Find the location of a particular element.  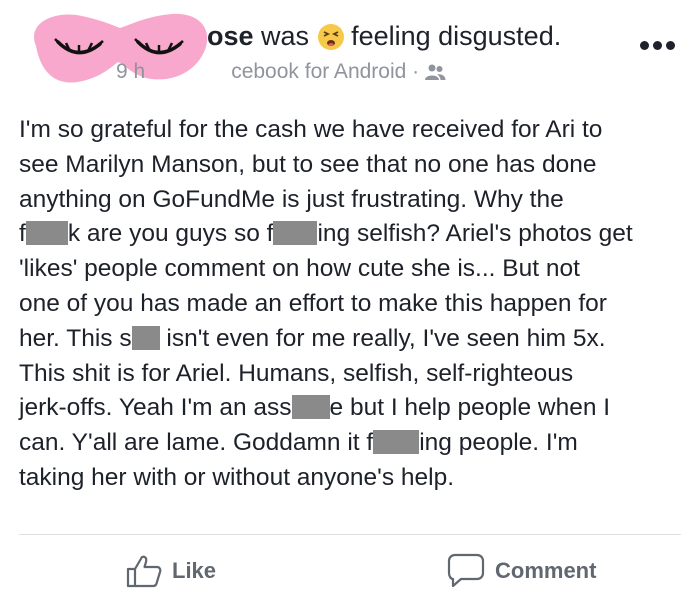

post-meta: 9 h cebook for Android · is located at coordinates (281, 72).